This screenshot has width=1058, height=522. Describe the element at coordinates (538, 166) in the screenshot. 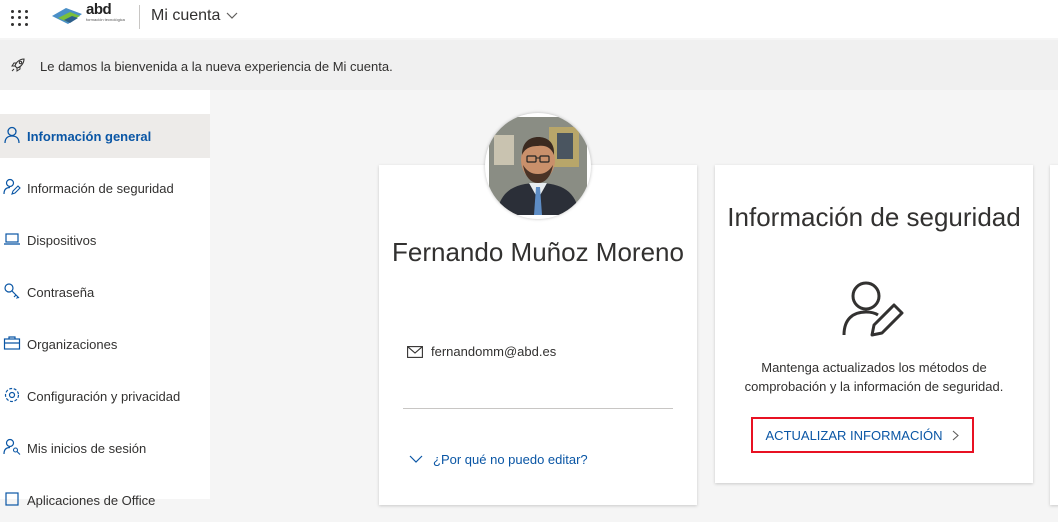

I see `avatar` at that location.